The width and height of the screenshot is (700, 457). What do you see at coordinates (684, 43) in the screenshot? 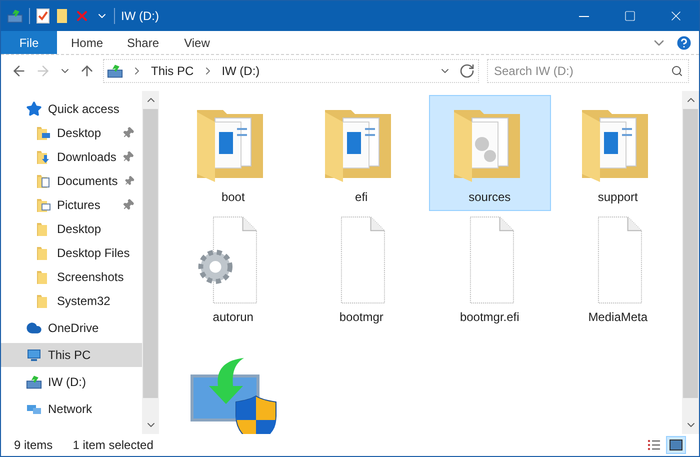
I see `help-icon` at bounding box center [684, 43].